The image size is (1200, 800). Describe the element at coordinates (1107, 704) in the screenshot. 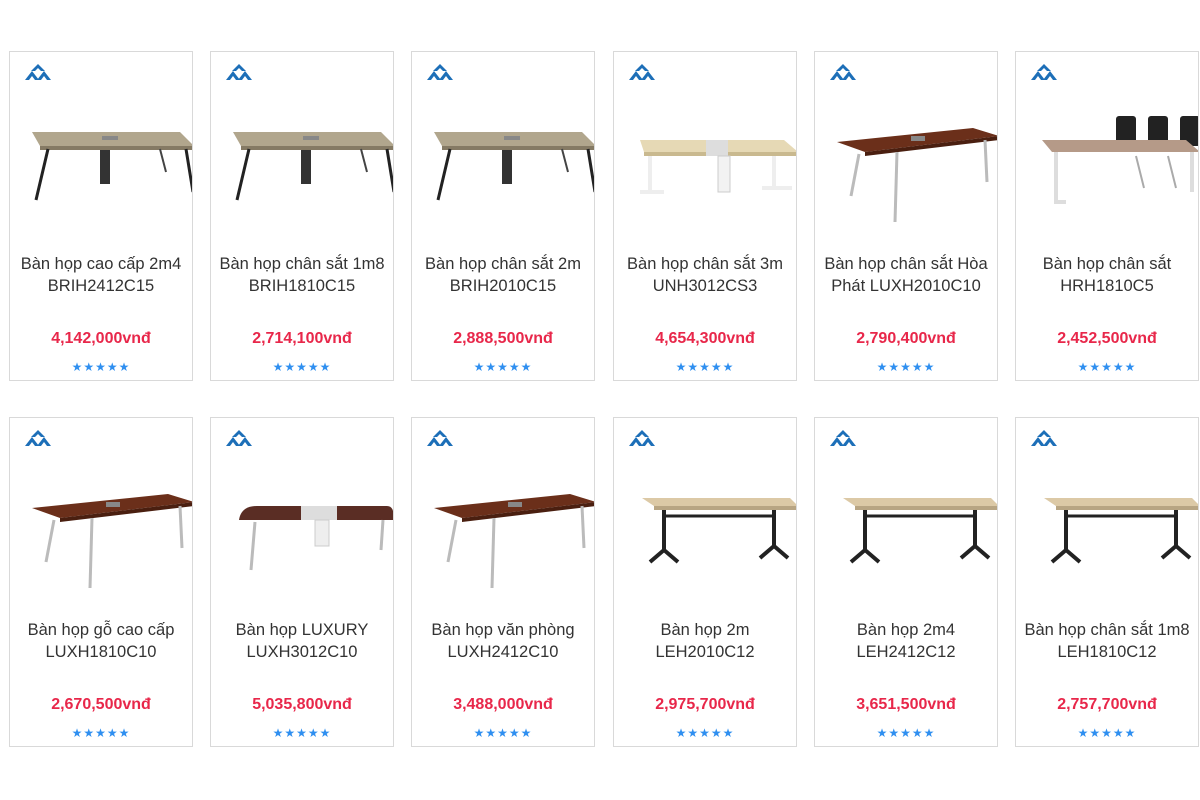

I see `product-price: 2,757,700vnđ` at that location.